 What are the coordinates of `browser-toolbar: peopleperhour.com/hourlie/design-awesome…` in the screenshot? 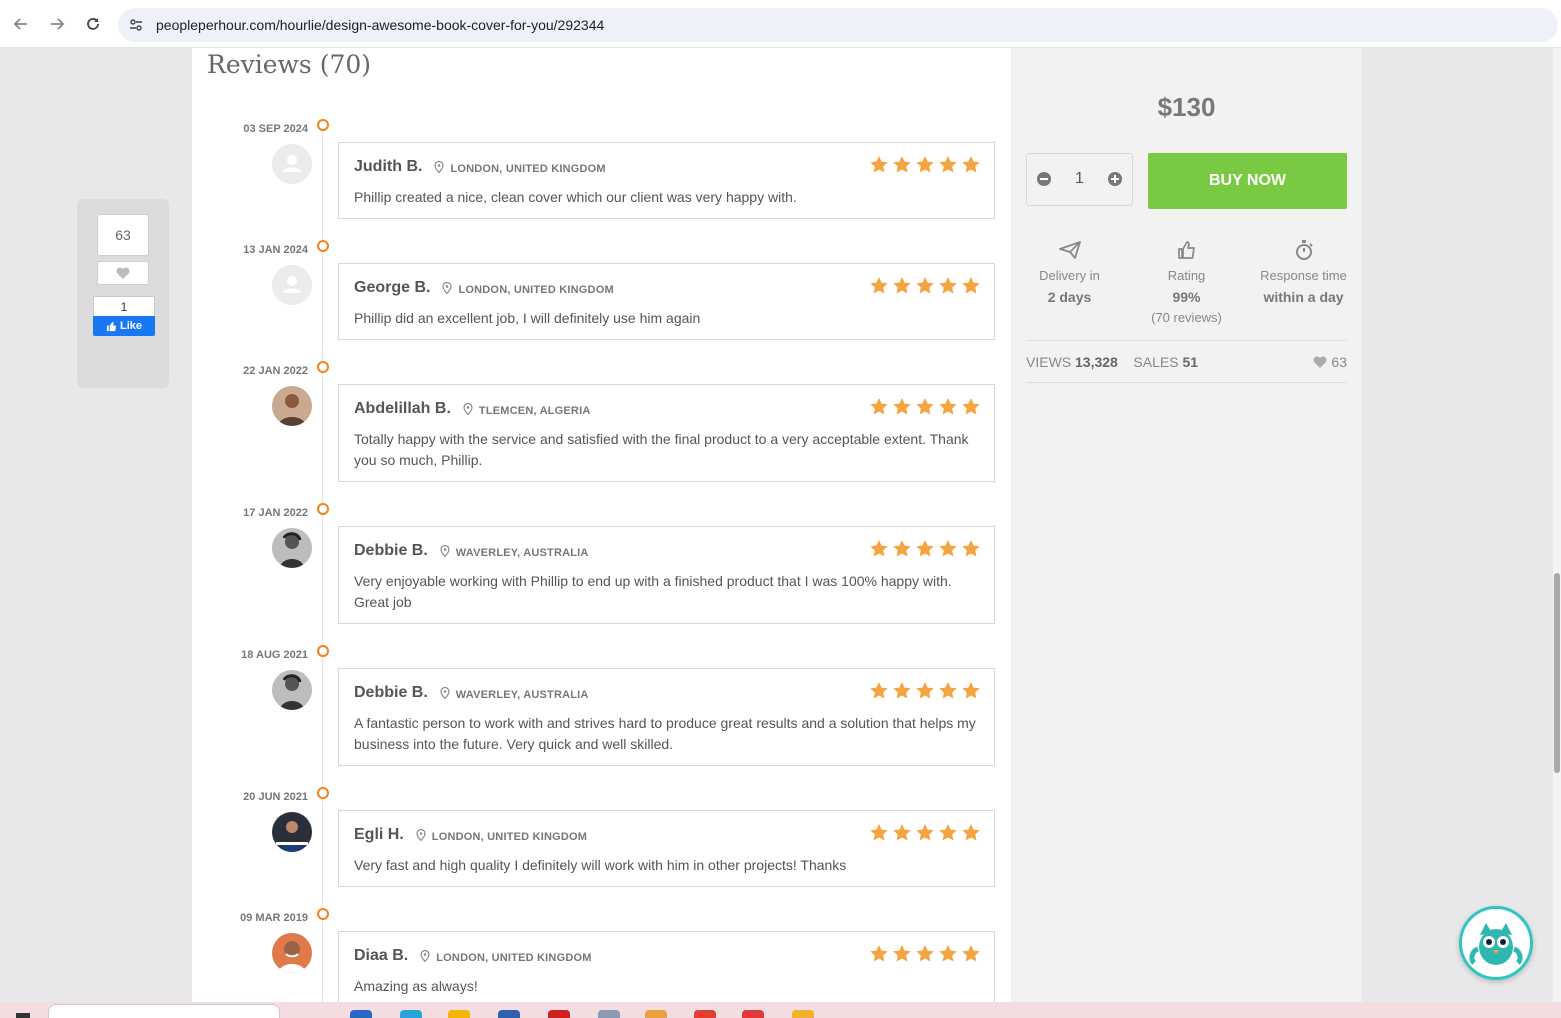 It's located at (780, 24).